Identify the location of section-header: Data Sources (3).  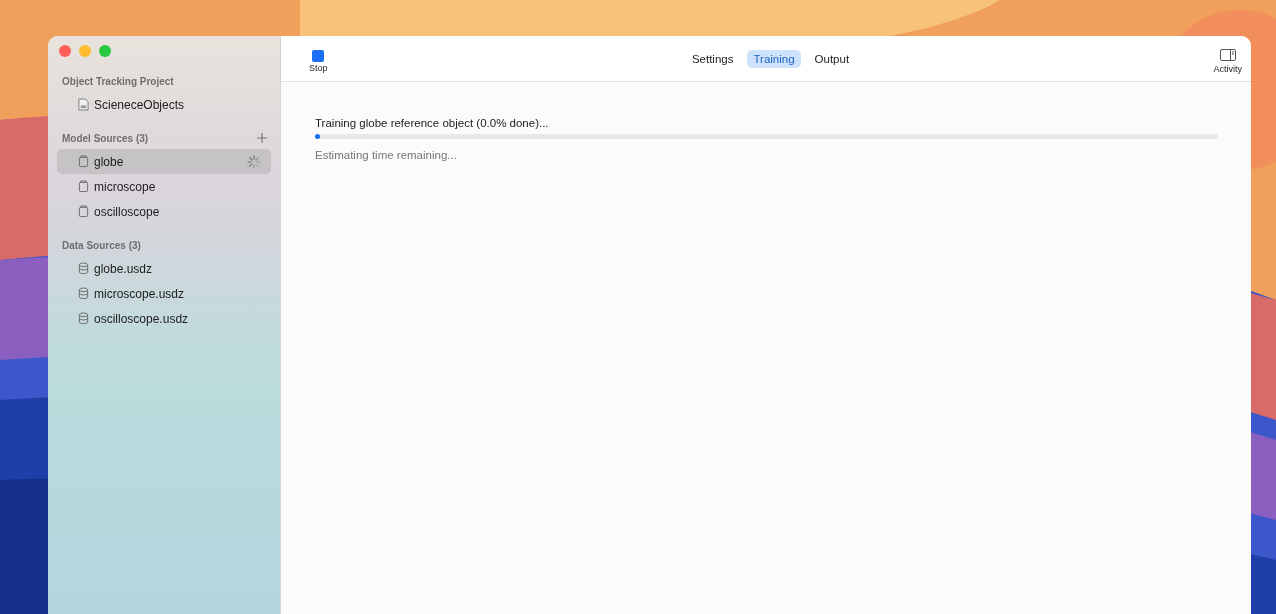
(101, 245).